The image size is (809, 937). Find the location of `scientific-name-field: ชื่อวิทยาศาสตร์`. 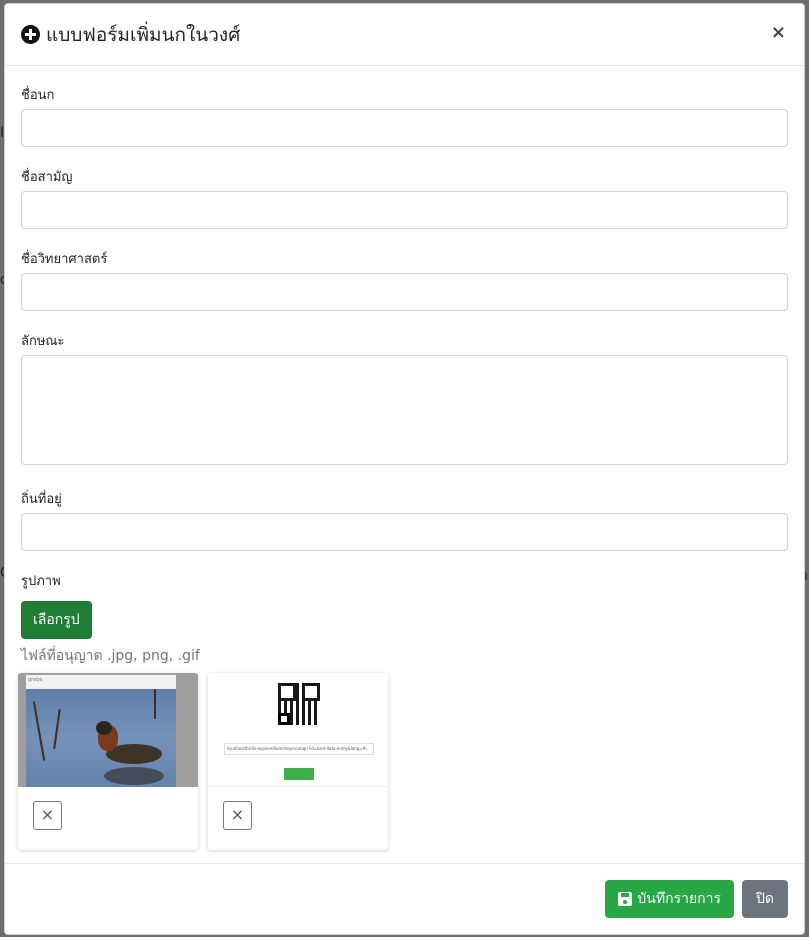

scientific-name-field: ชื่อวิทยาศาสตร์ is located at coordinates (404, 279).